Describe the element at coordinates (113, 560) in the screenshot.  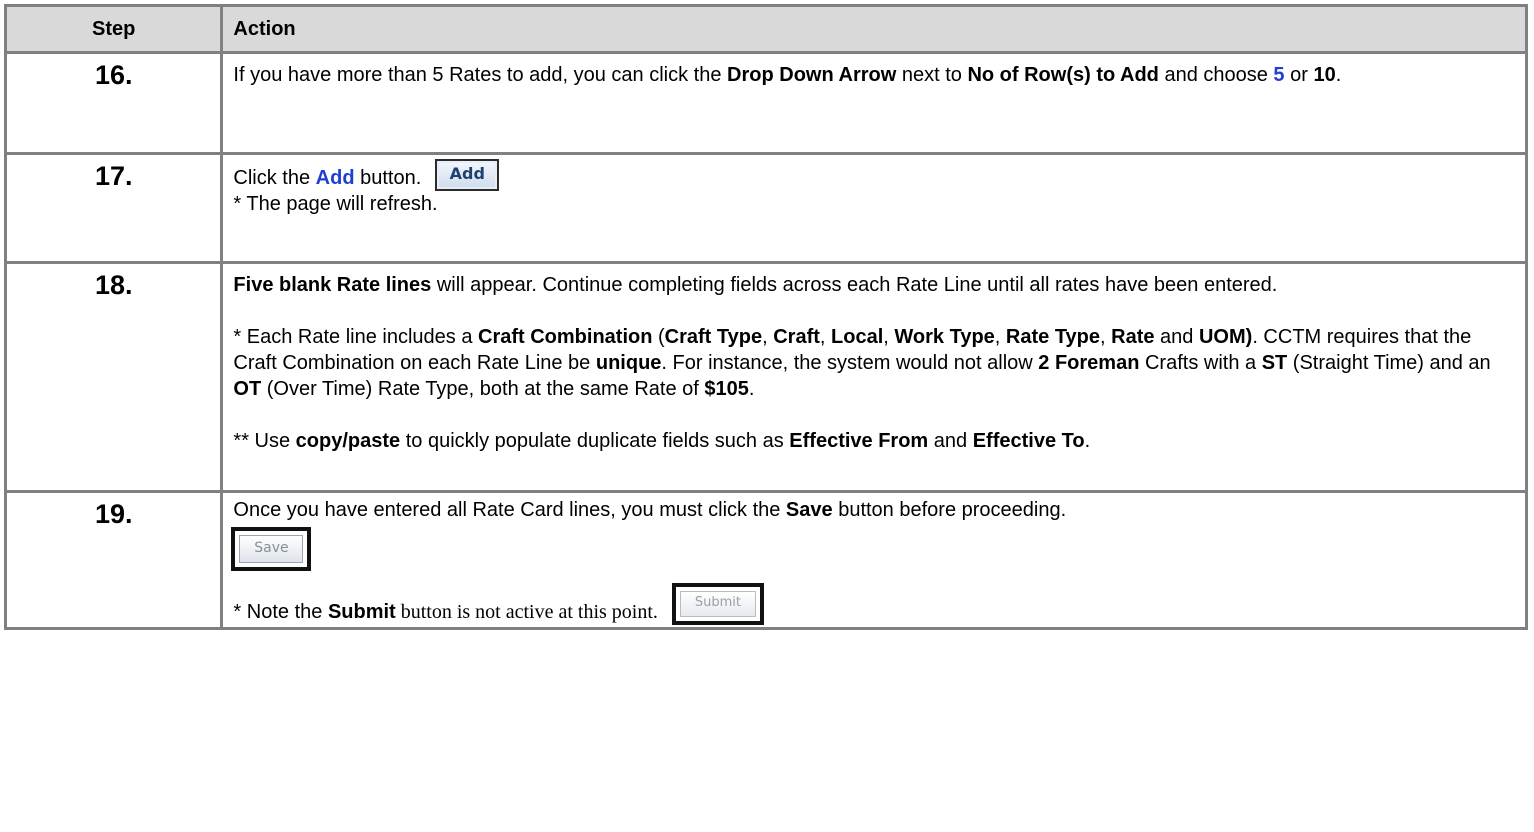
I see `step-number: 19.` at that location.